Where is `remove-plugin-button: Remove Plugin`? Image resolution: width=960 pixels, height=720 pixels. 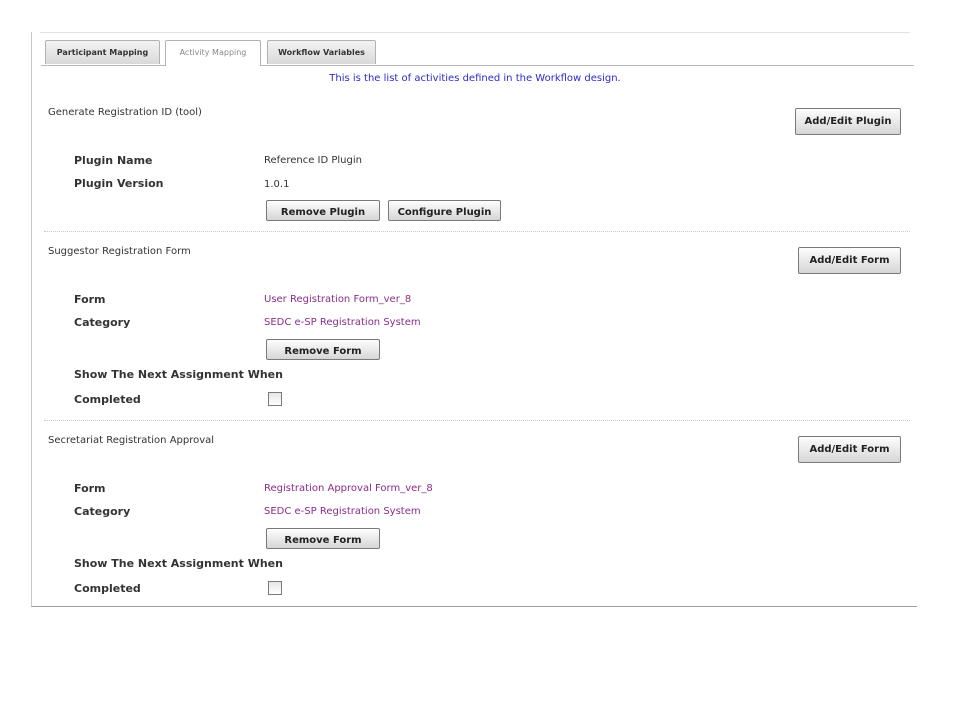
remove-plugin-button: Remove Plugin is located at coordinates (323, 210).